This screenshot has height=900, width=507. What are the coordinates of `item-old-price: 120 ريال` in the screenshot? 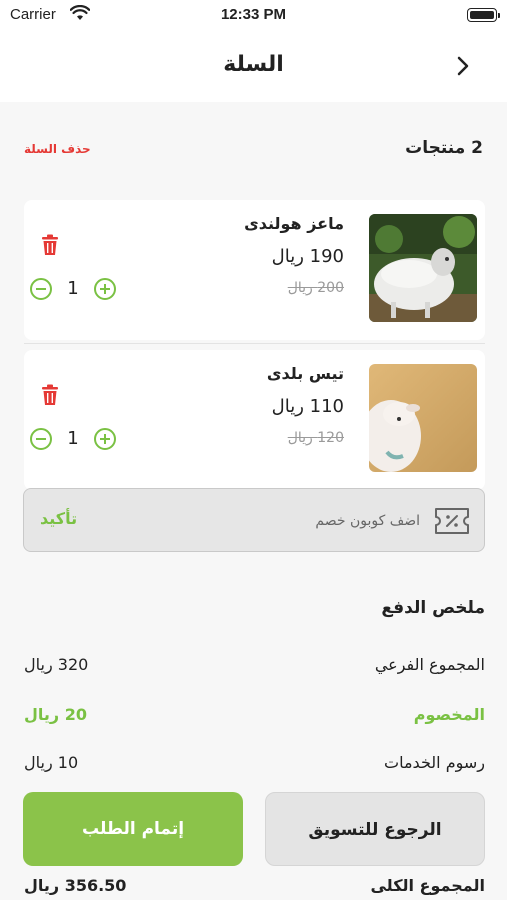 It's located at (315, 438).